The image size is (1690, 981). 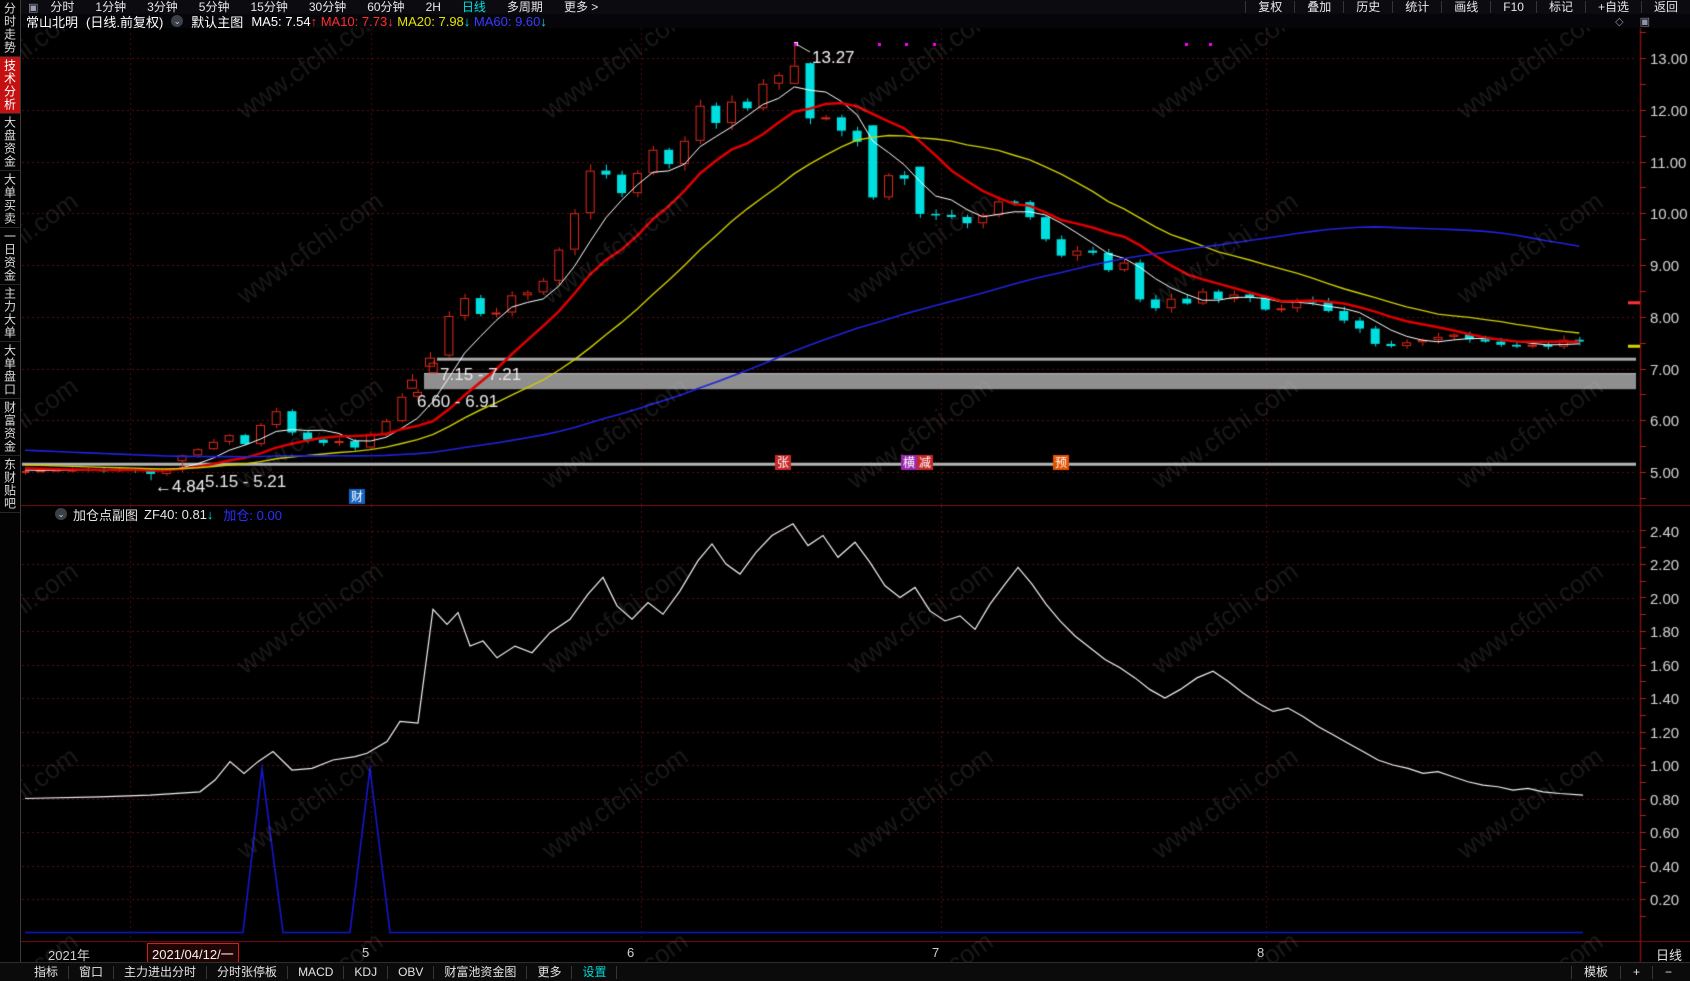 What do you see at coordinates (1595, 972) in the screenshot?
I see `template-menu-item: 模板` at bounding box center [1595, 972].